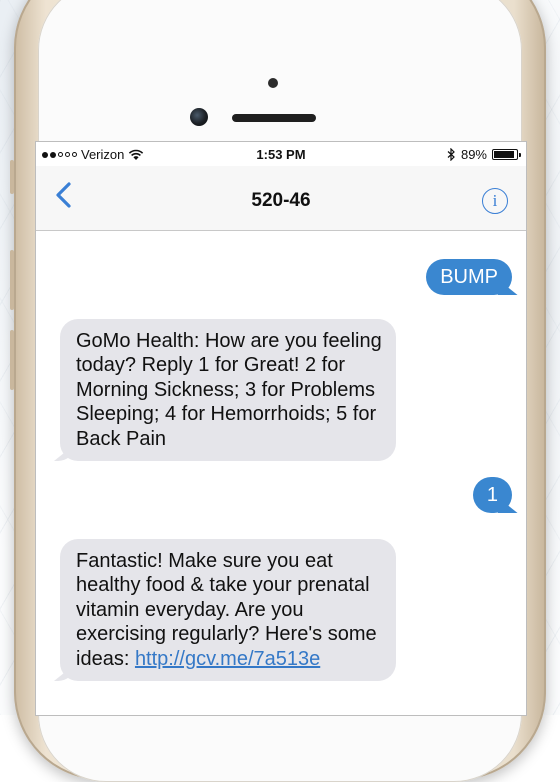  Describe the element at coordinates (451, 154) in the screenshot. I see `bluetooth-icon` at that location.